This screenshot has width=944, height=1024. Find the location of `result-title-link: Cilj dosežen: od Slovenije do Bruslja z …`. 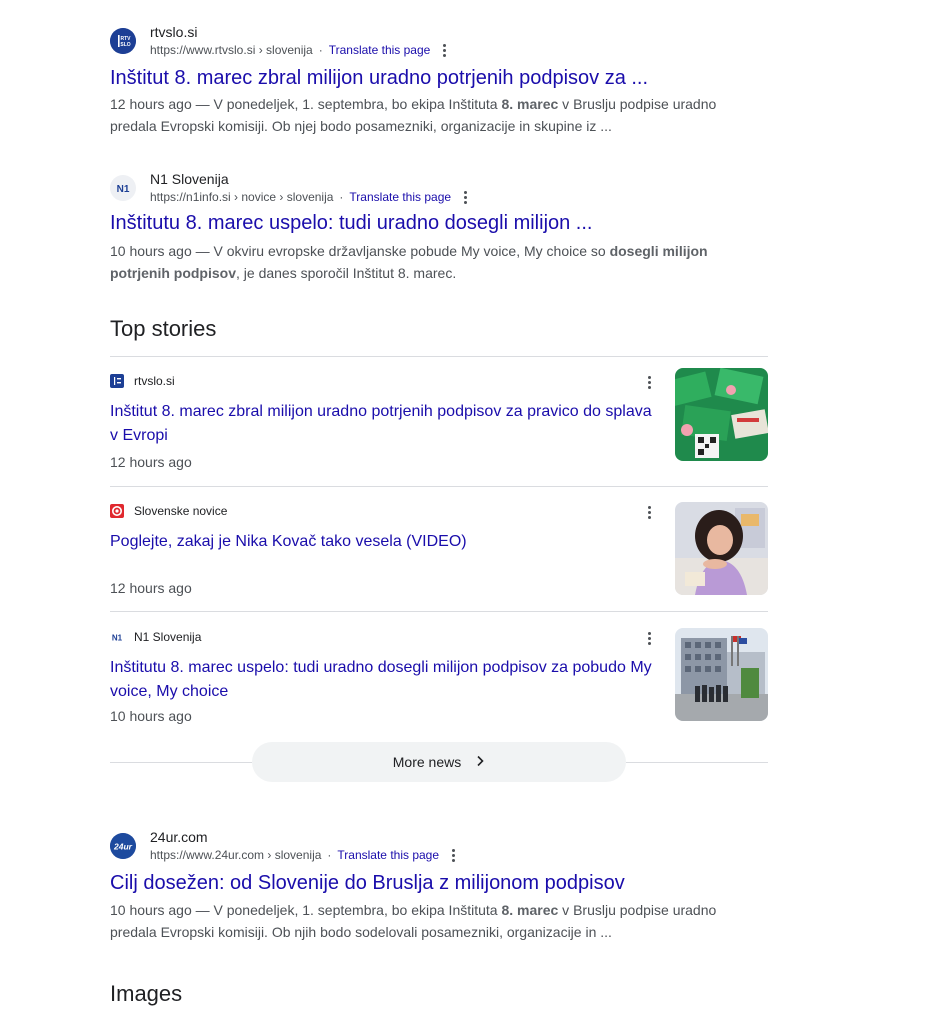

result-title-link: Cilj dosežen: od Slovenije do Bruslja z … is located at coordinates (367, 883).